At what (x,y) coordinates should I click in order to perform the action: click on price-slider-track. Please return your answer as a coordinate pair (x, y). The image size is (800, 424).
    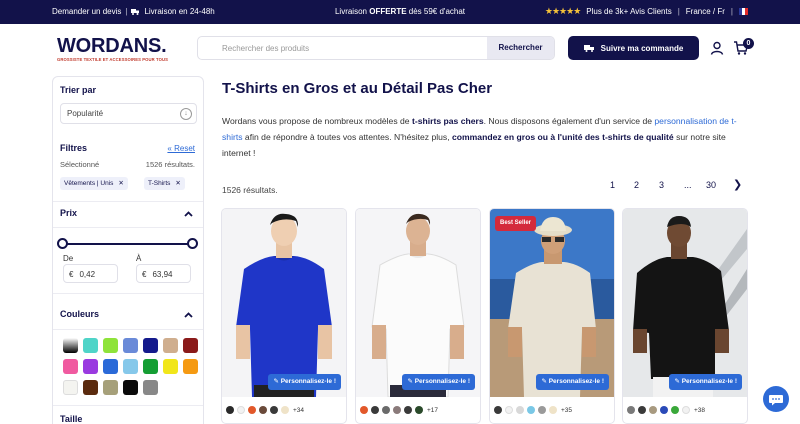
    Looking at the image, I should click on (128, 244).